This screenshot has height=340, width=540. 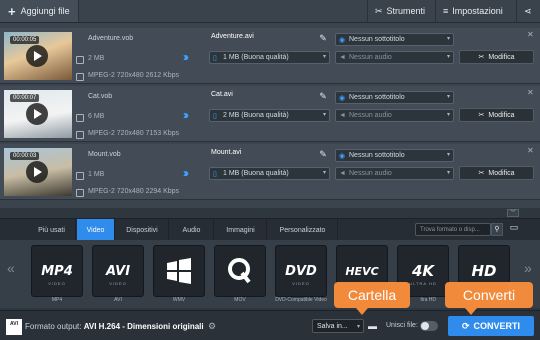 What do you see at coordinates (259, 39) in the screenshot?
I see `output-filename: Adventure.avi` at bounding box center [259, 39].